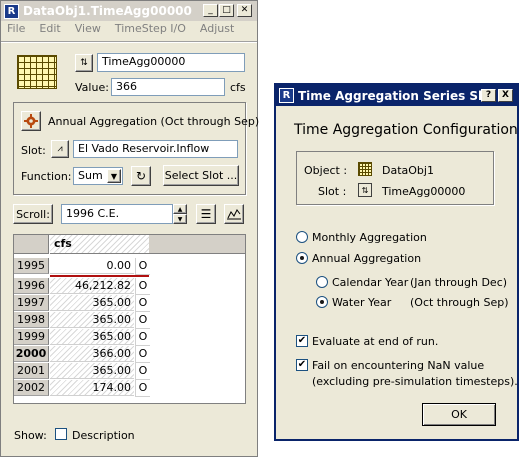  Describe the element at coordinates (302, 258) in the screenshot. I see `annual-aggregation-radio` at that location.